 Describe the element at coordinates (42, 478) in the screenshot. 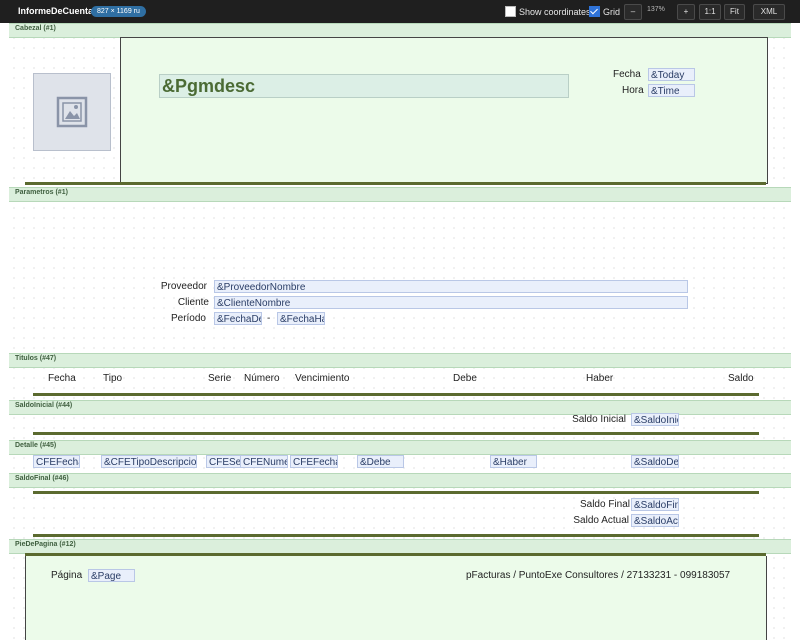

I see `band-title: SaldoFinal (#46)` at that location.